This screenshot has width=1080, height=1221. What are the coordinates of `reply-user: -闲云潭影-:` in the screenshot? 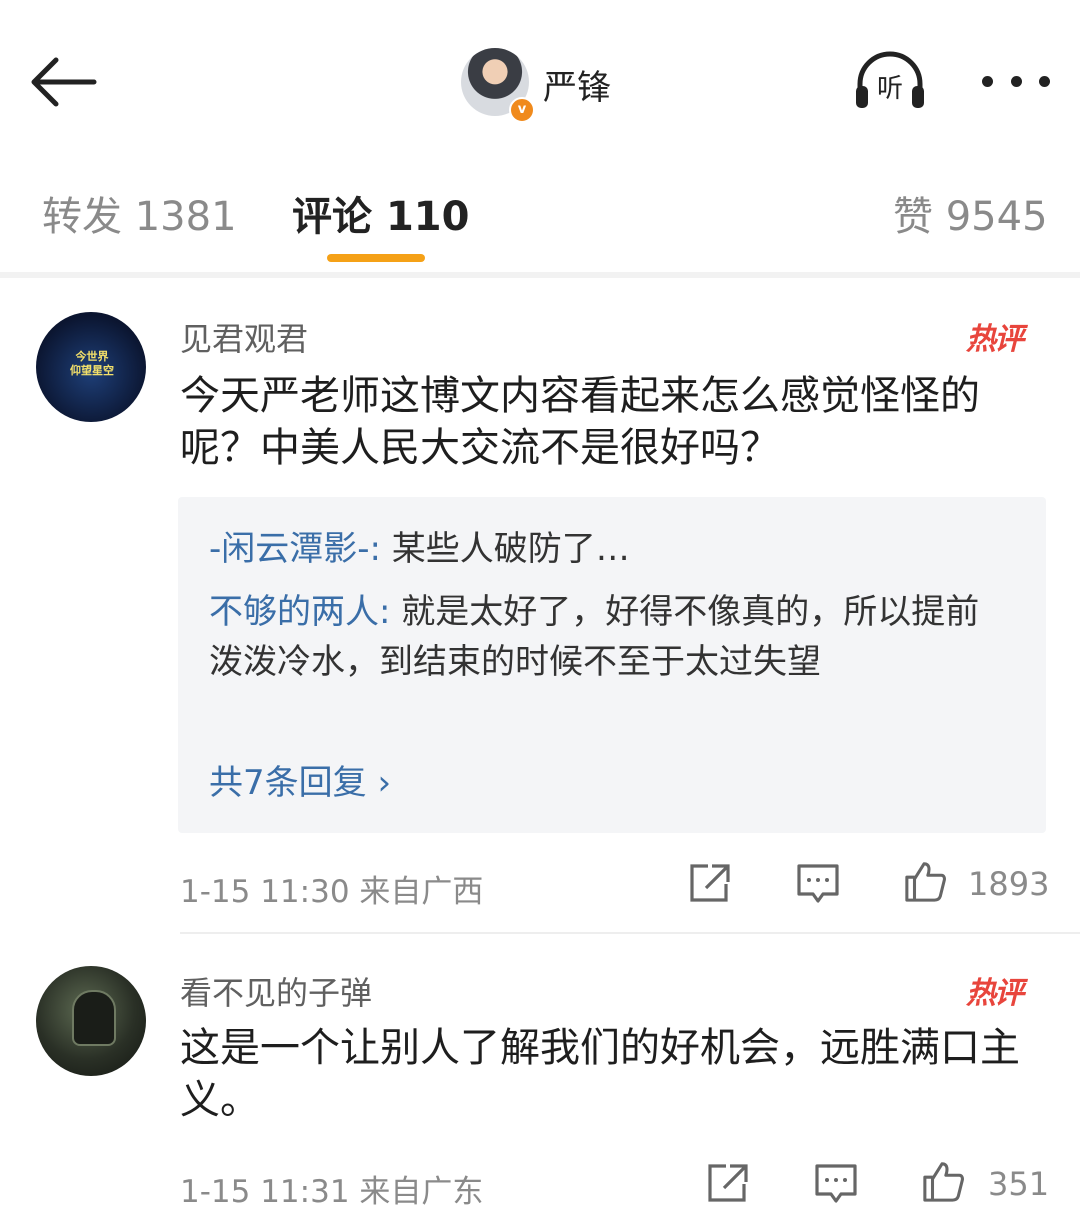 It's located at (295, 549).